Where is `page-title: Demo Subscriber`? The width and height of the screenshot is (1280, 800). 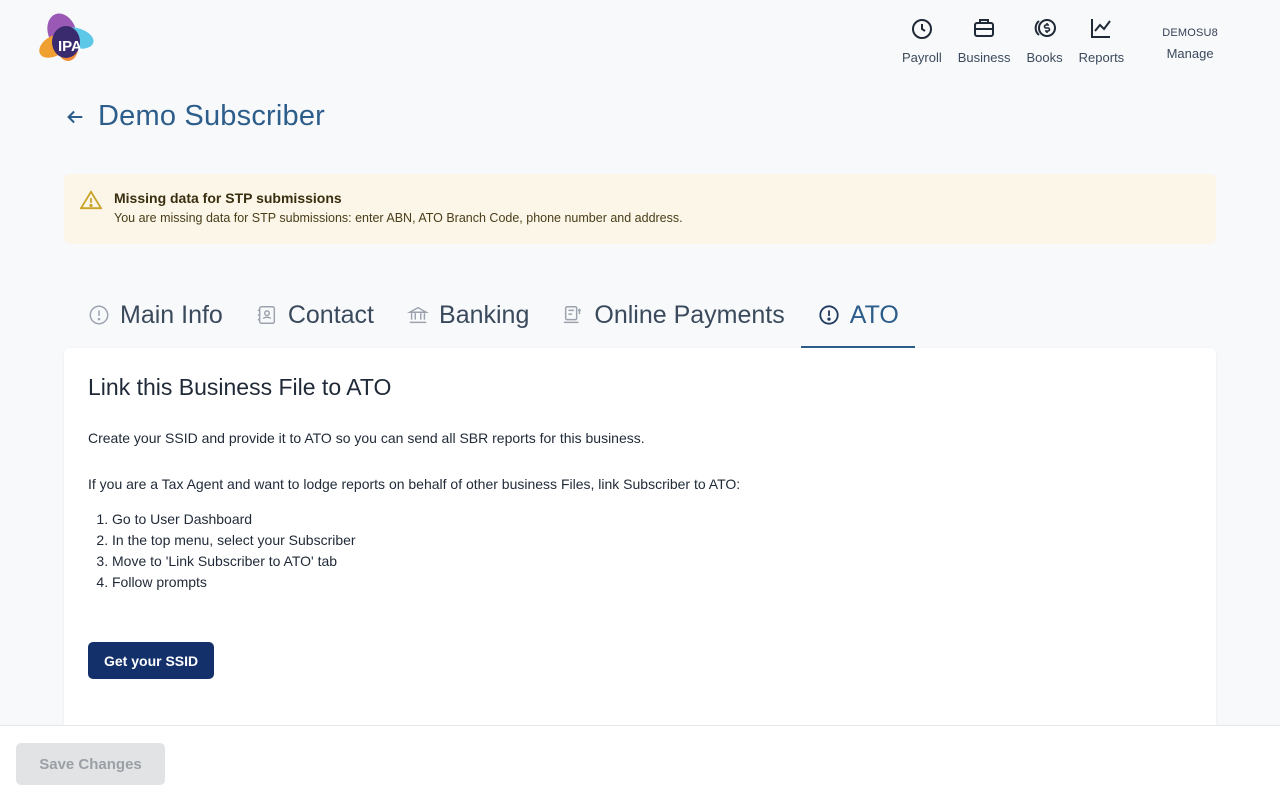 page-title: Demo Subscriber is located at coordinates (212, 116).